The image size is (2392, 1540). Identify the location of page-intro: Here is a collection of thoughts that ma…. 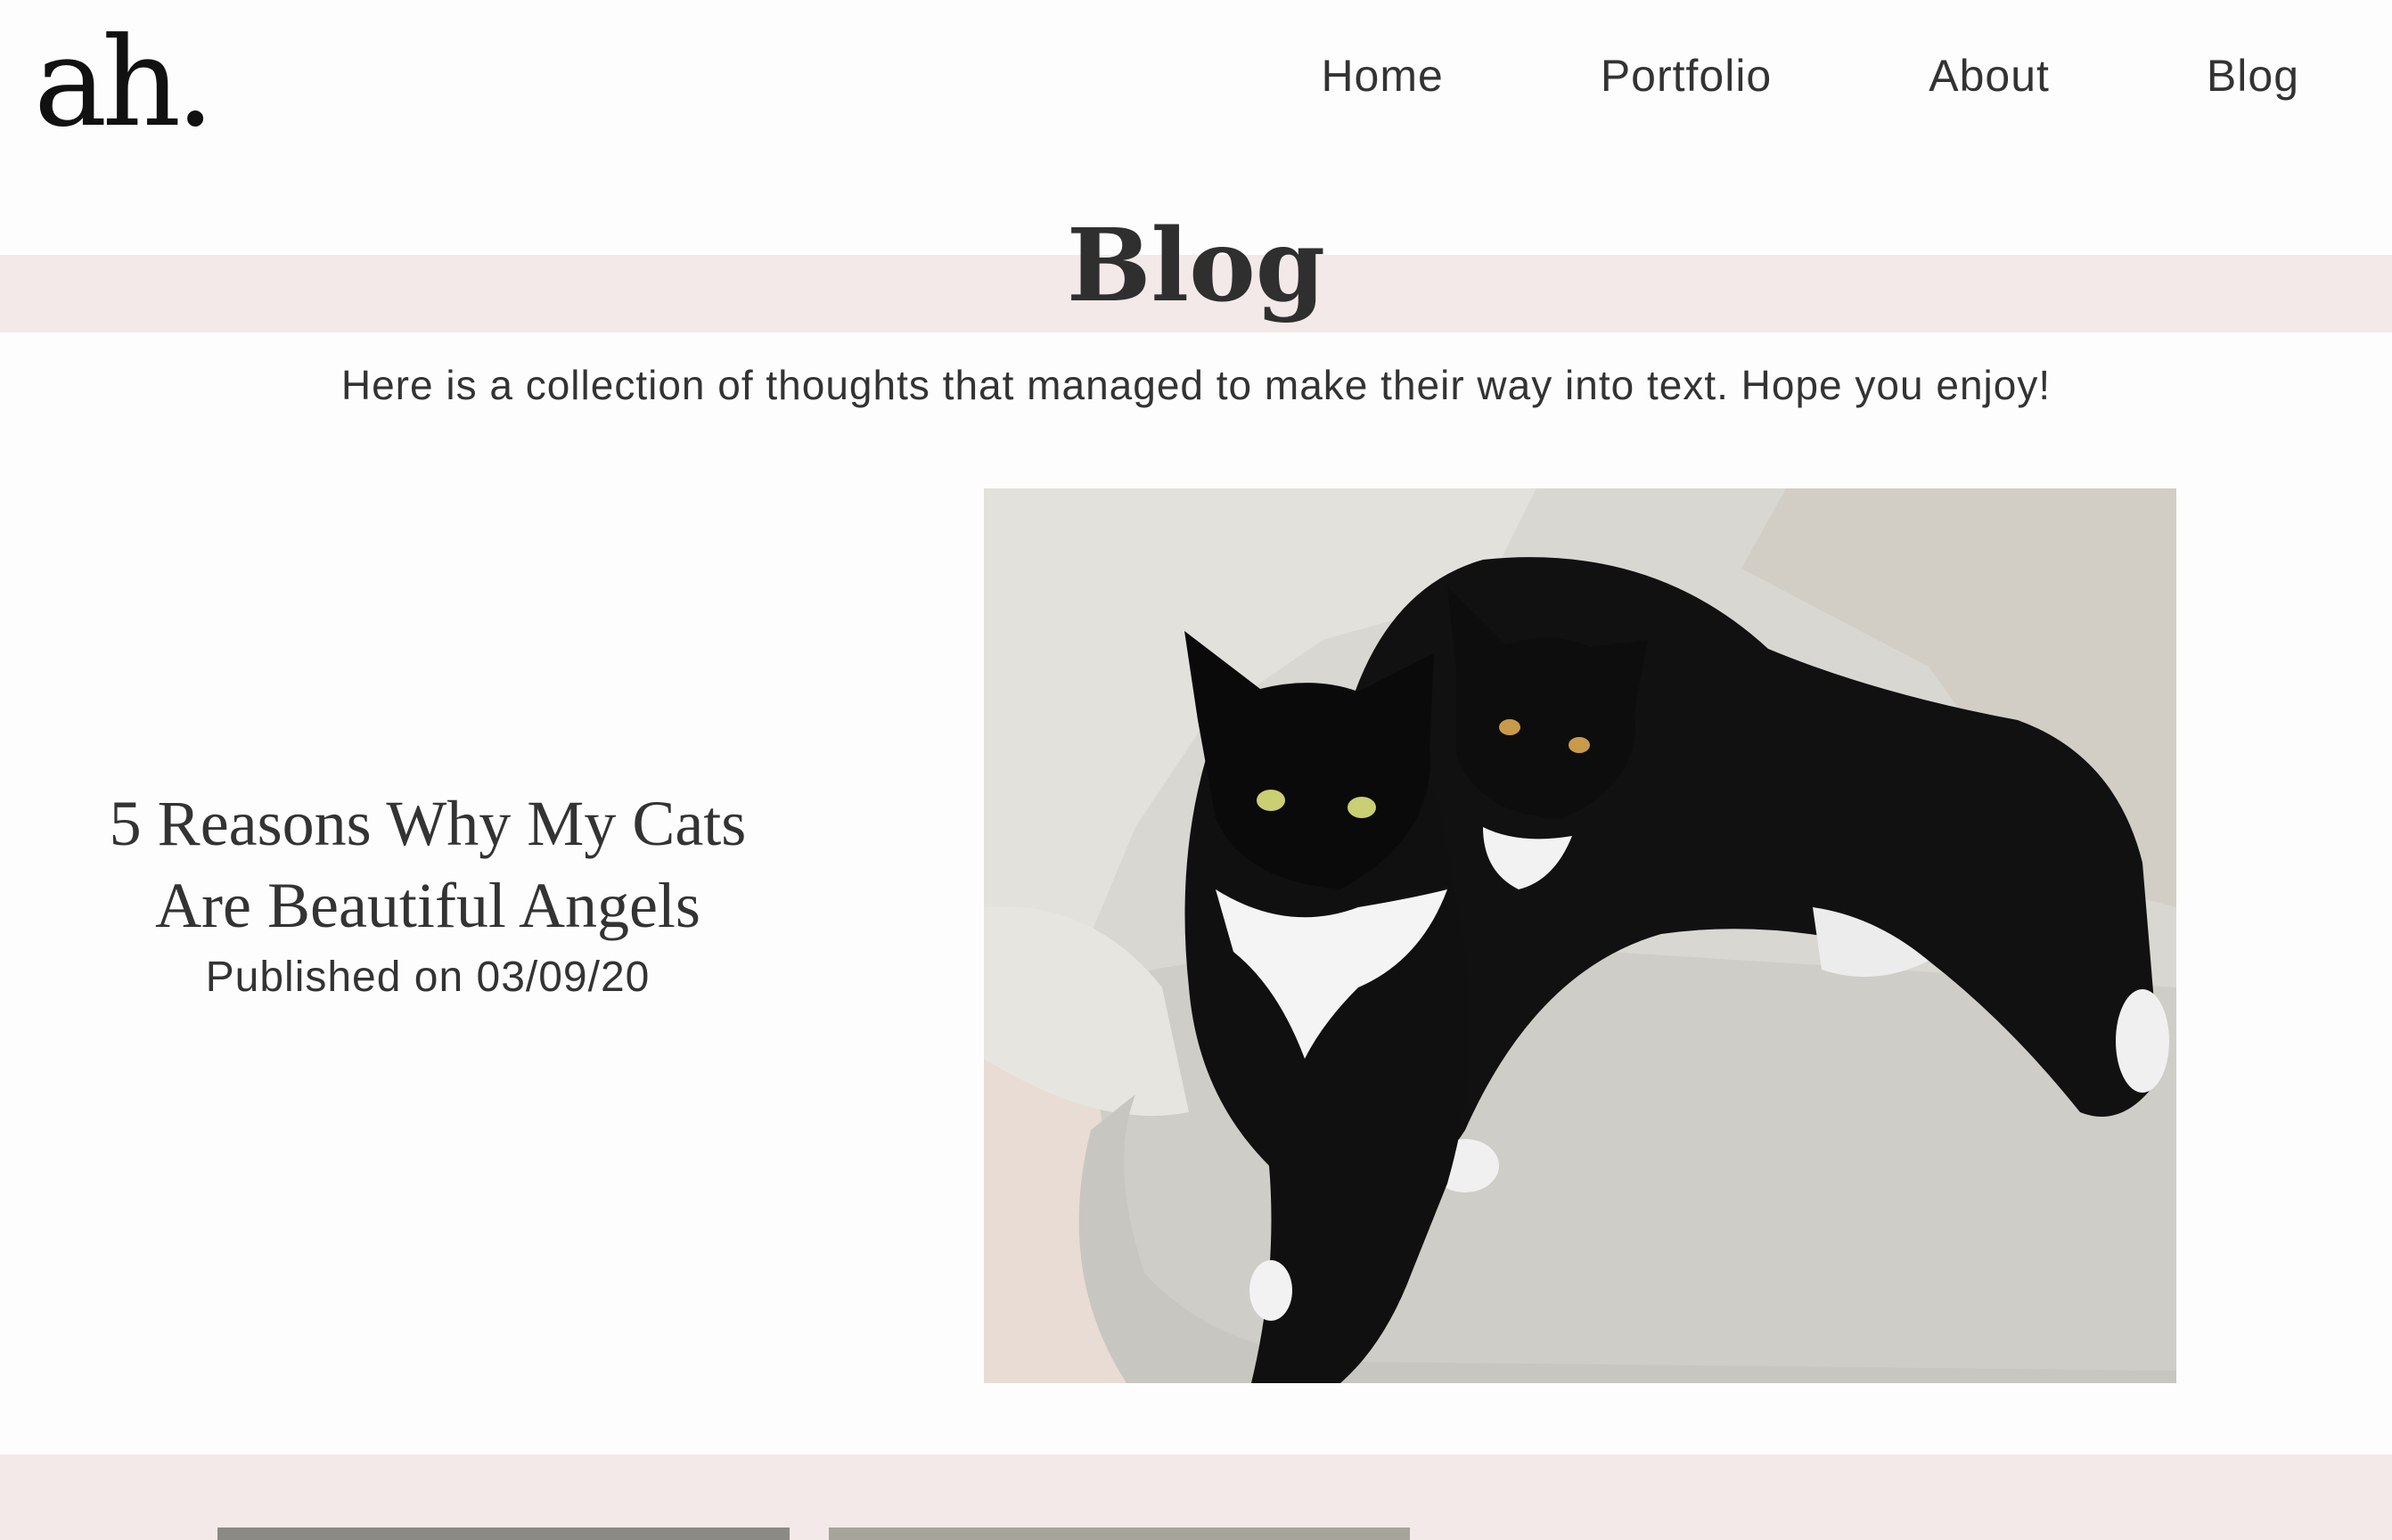
(1196, 385).